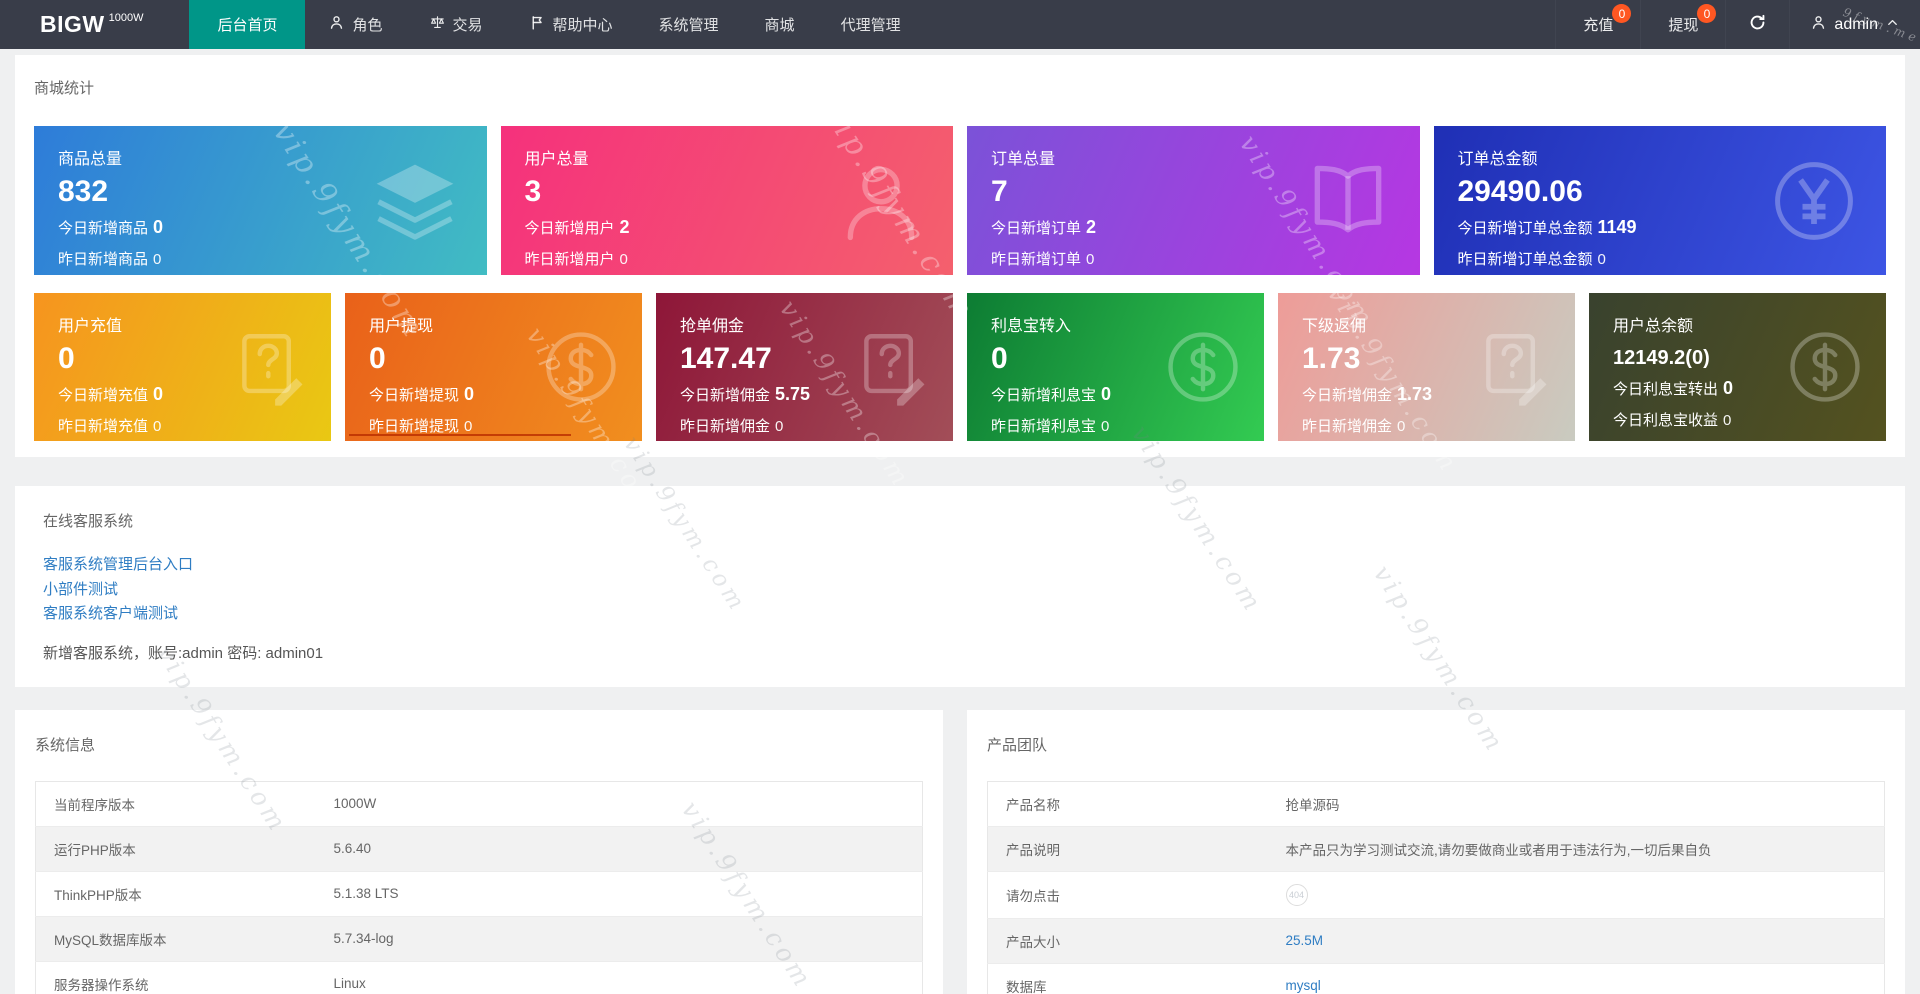  What do you see at coordinates (583, 24) in the screenshot?
I see `nav-item-label: 帮助中心` at bounding box center [583, 24].